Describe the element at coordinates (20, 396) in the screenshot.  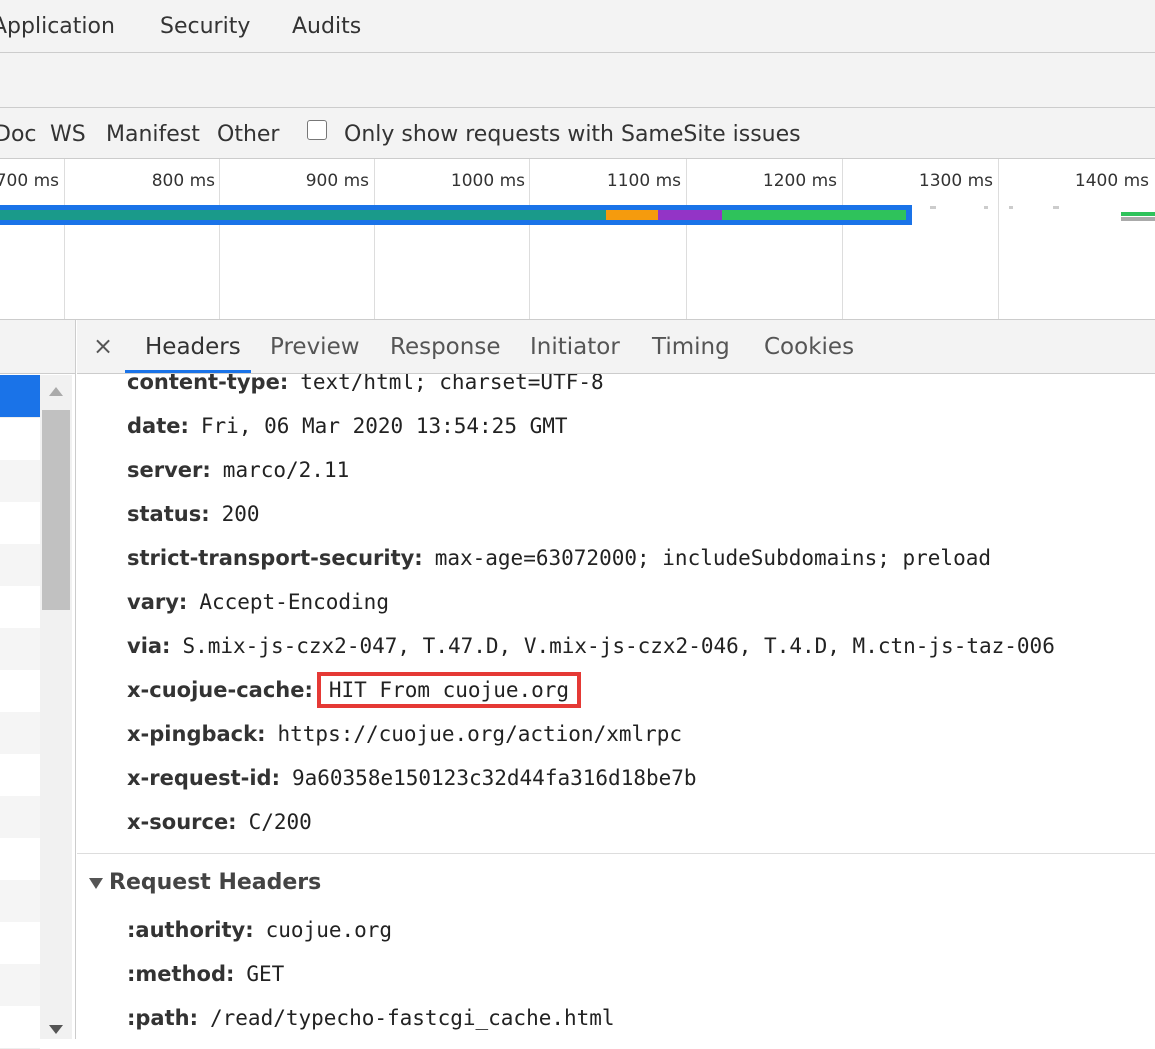
I see `request-row-selected` at that location.